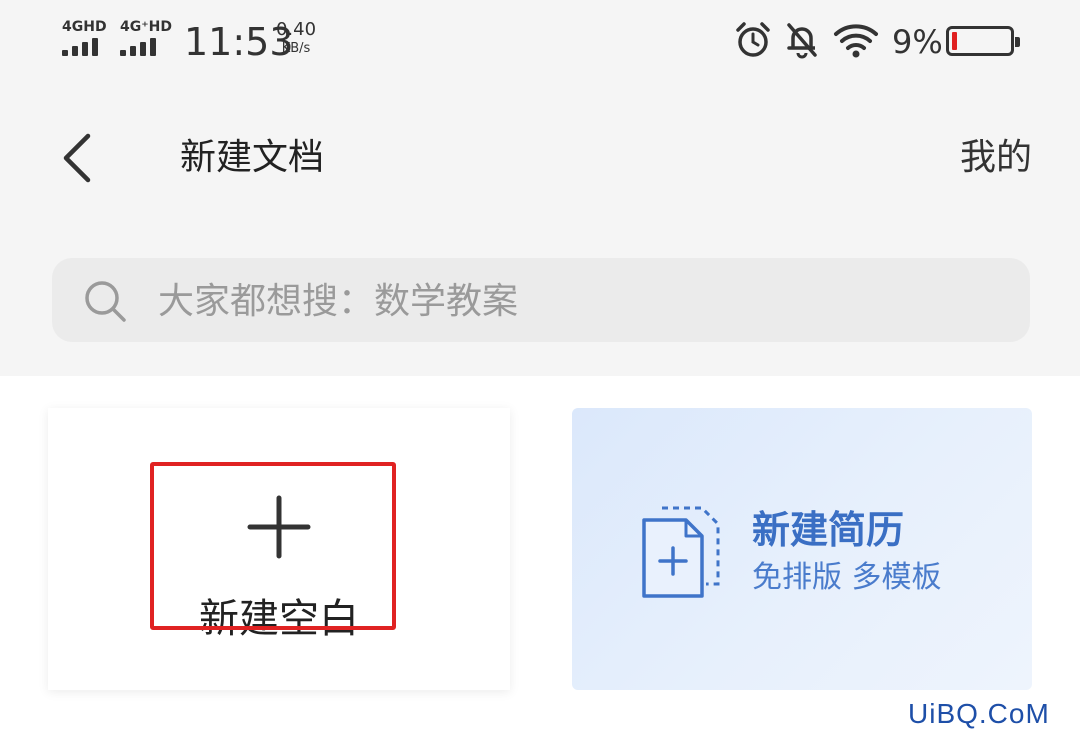  I want to click on signal-sim1: 4GHD, so click(84, 38).